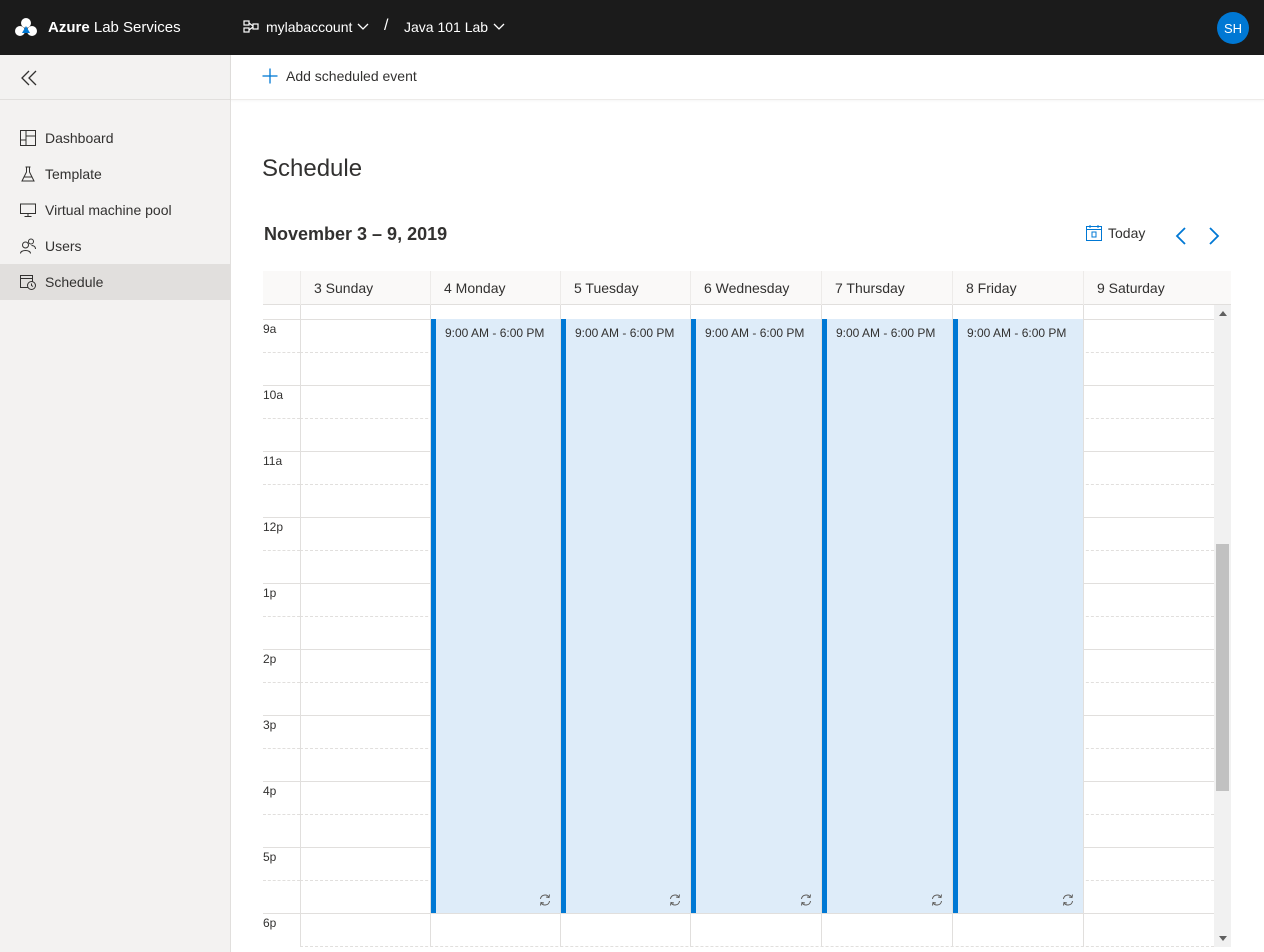 The image size is (1264, 952). Describe the element at coordinates (1127, 233) in the screenshot. I see `today-label: Today` at that location.